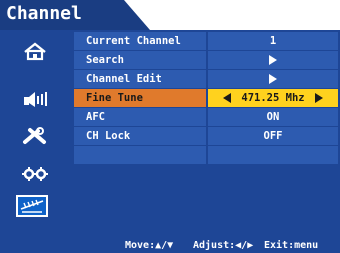  I want to click on channel-icon, so click(32, 206).